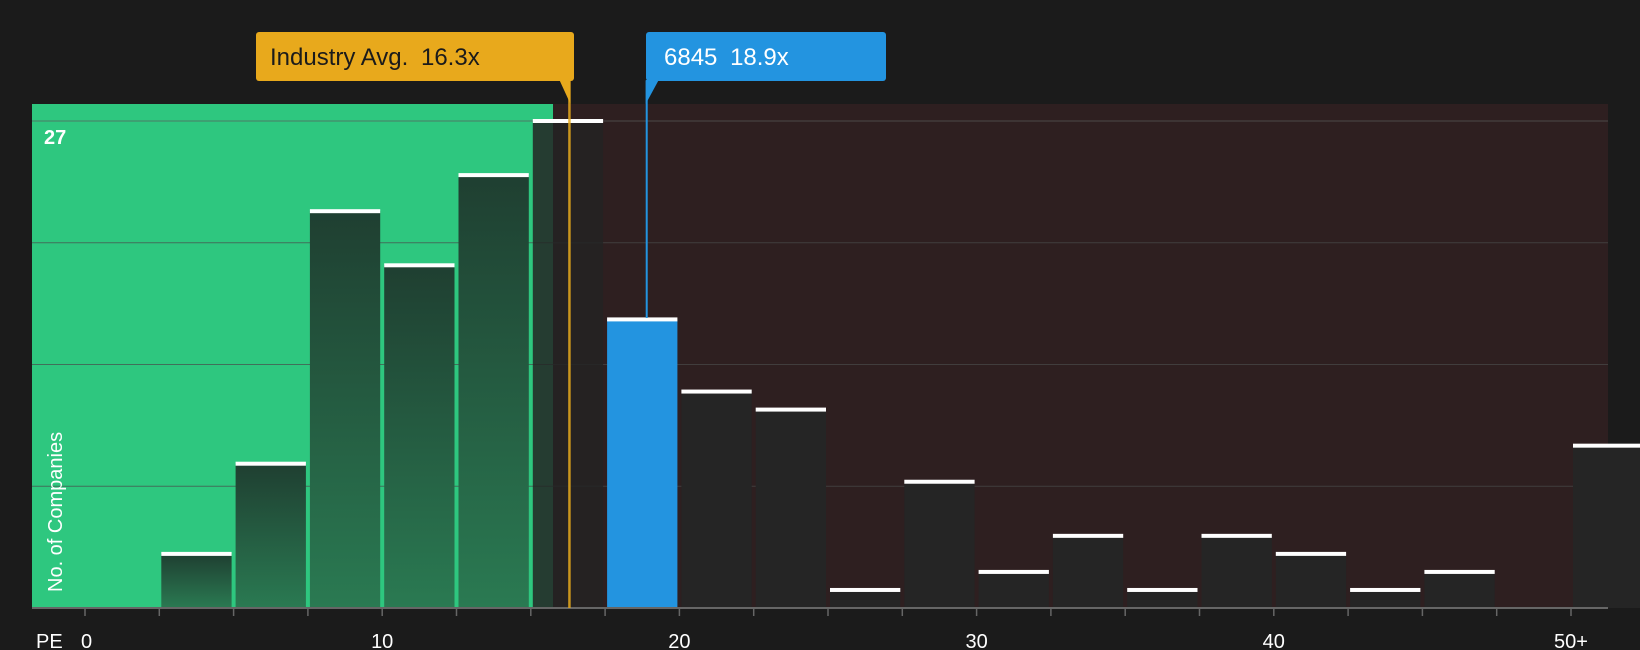 This screenshot has height=650, width=1640. Describe the element at coordinates (1274, 640) in the screenshot. I see `x-tick-label: 40` at that location.